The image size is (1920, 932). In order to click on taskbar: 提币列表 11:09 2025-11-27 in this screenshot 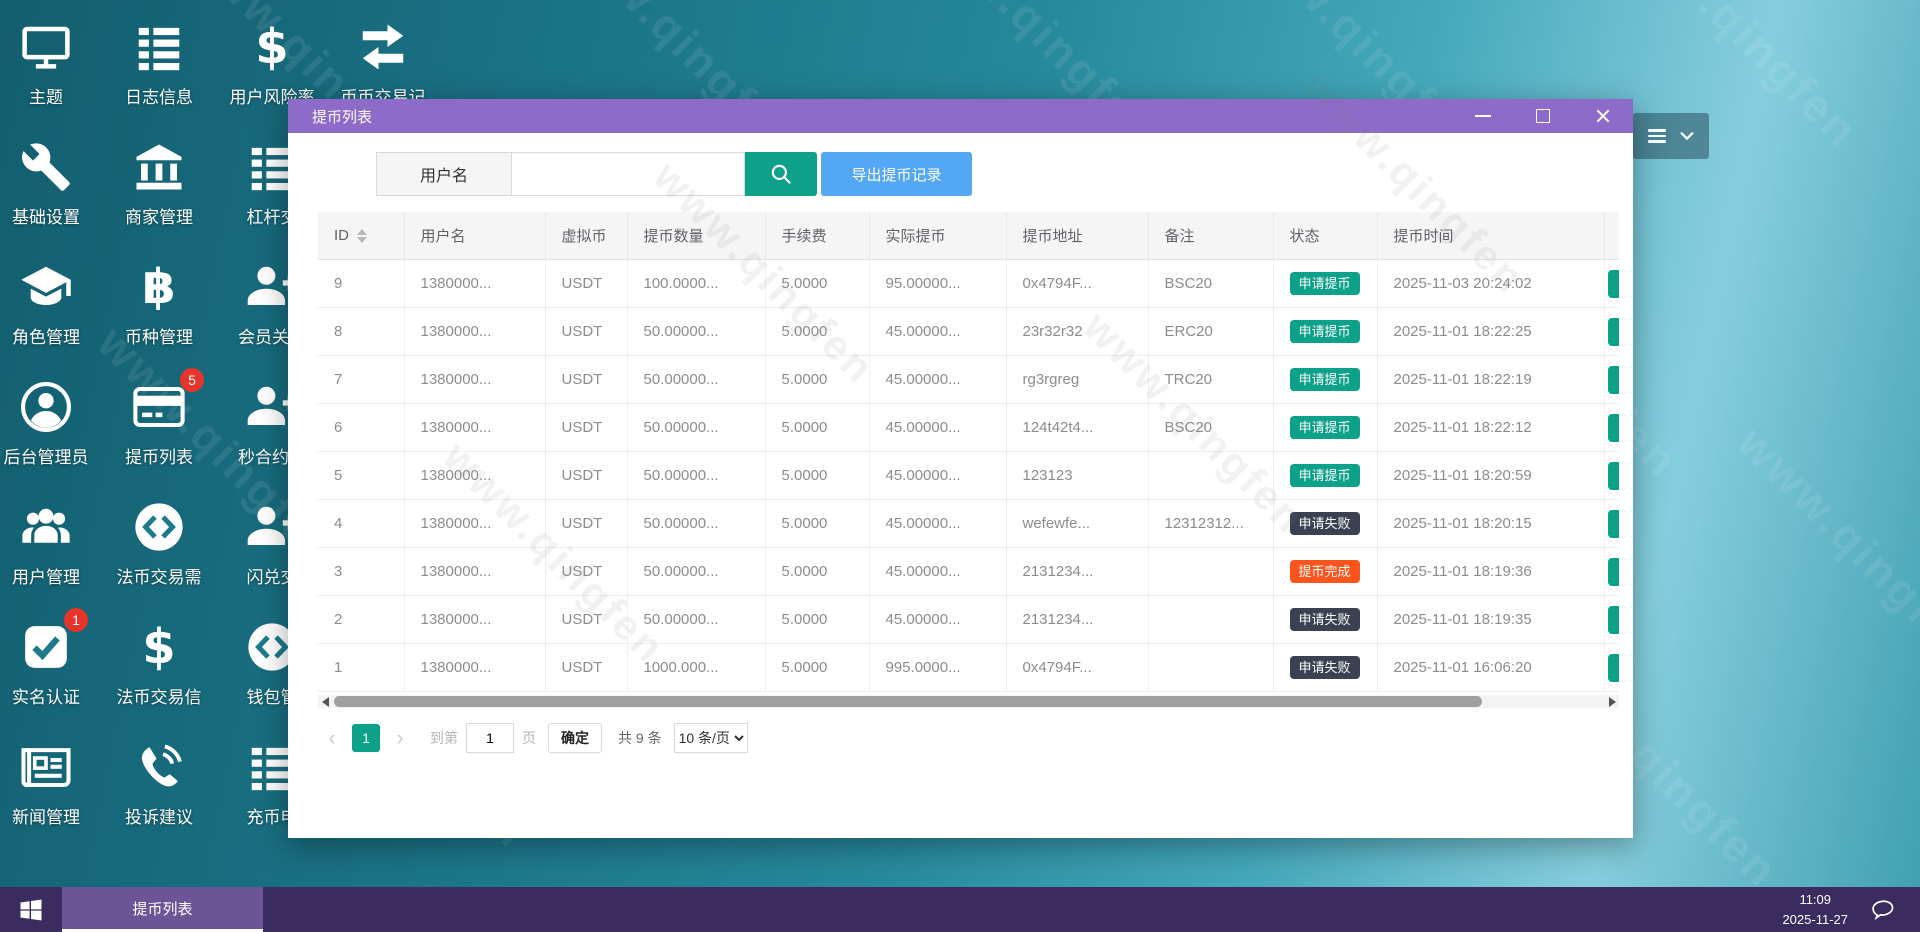, I will do `click(960, 909)`.